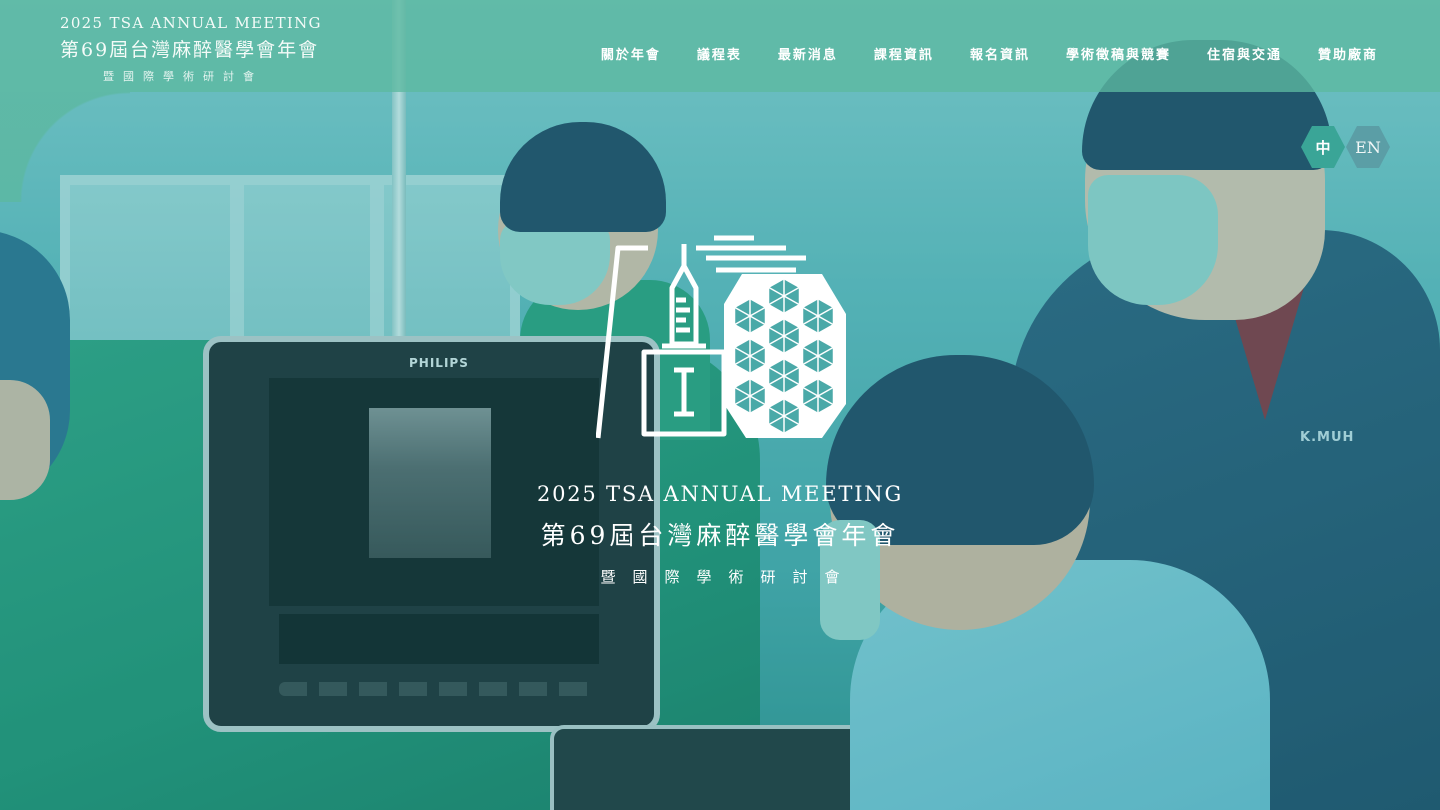 The height and width of the screenshot is (810, 1440). I want to click on nav-item-news: 最新消息, so click(808, 53).